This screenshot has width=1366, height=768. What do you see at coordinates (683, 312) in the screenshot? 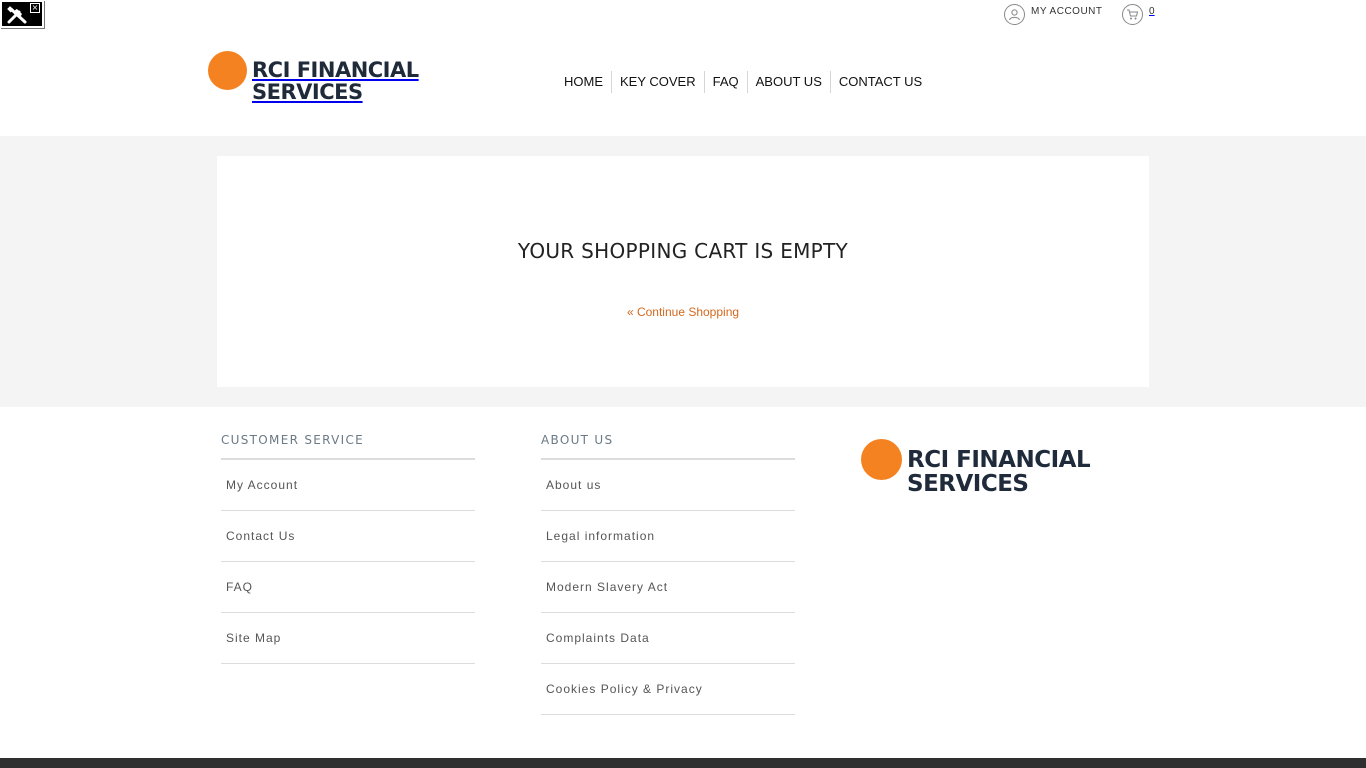
I see `continue-shopping-link: « Continue Shopping` at bounding box center [683, 312].